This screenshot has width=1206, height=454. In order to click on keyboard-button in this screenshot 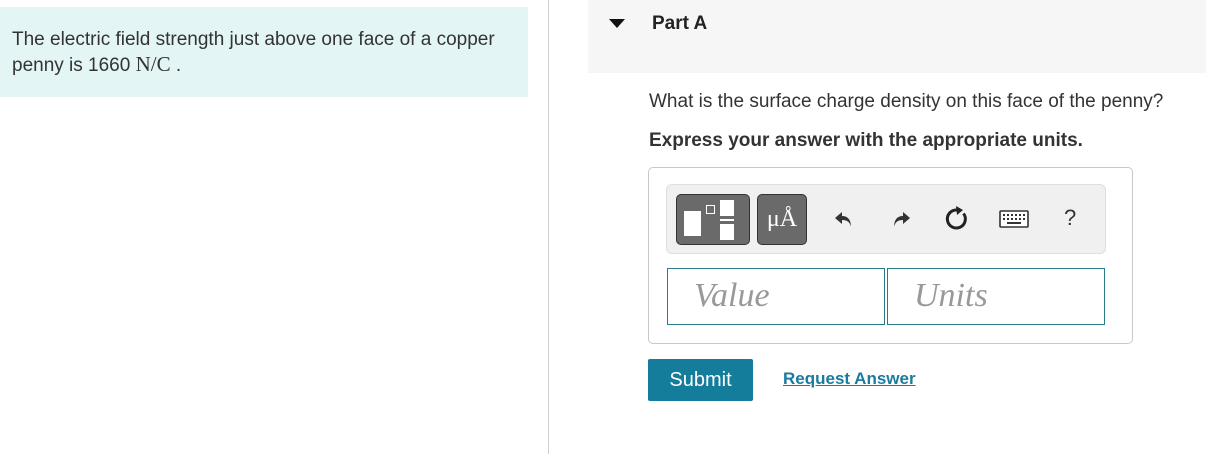, I will do `click(1014, 219)`.